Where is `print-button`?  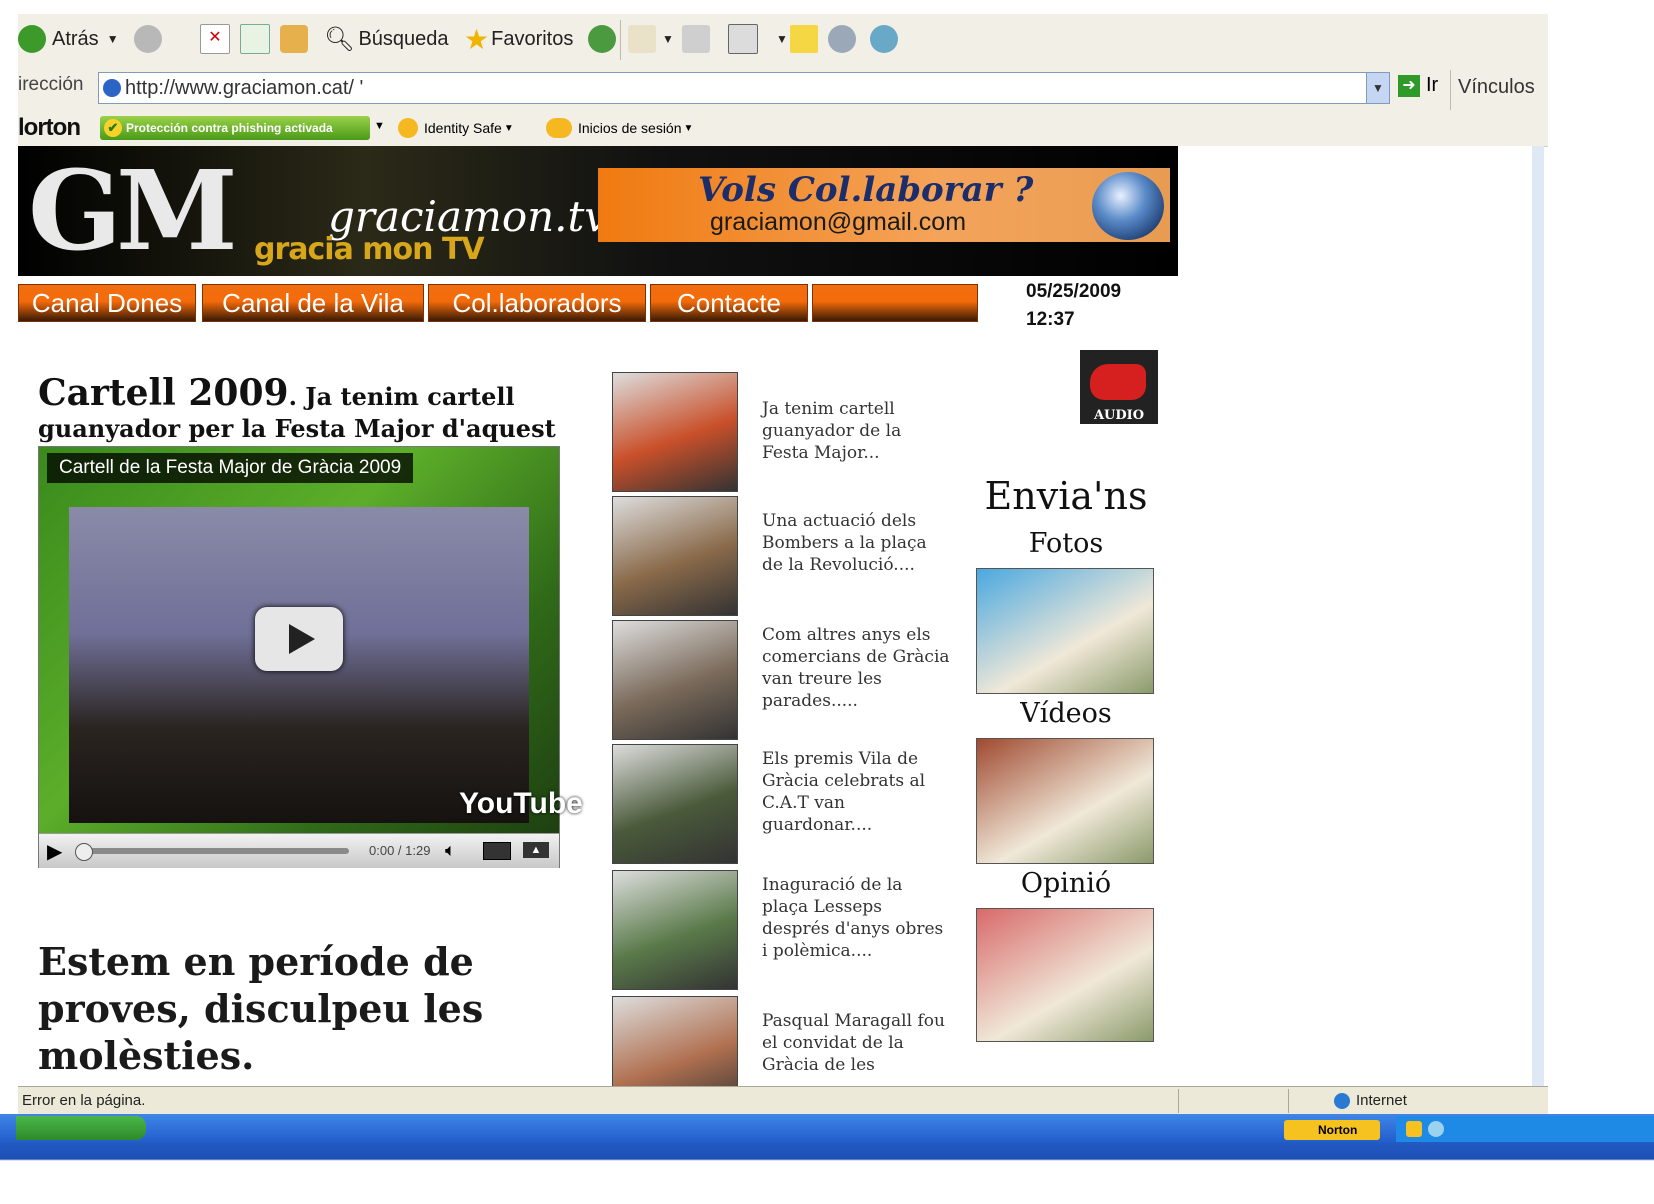 print-button is located at coordinates (699, 39).